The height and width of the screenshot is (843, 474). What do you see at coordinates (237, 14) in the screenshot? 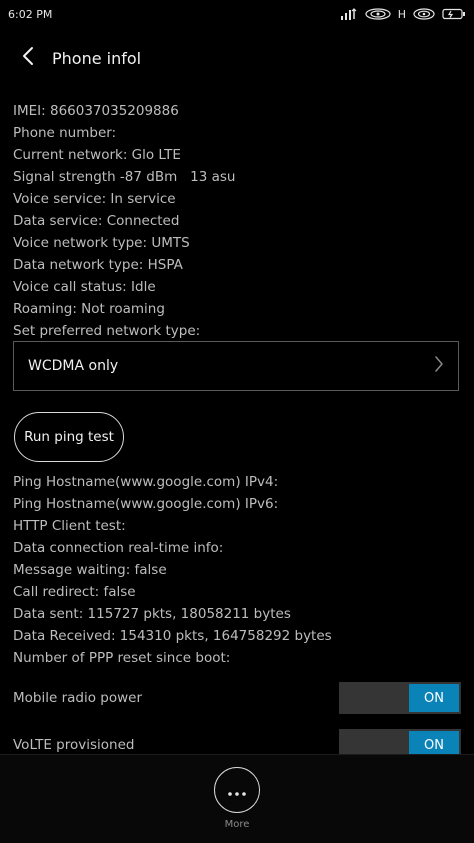
I see `status-bar: 6:02 PM H` at bounding box center [237, 14].